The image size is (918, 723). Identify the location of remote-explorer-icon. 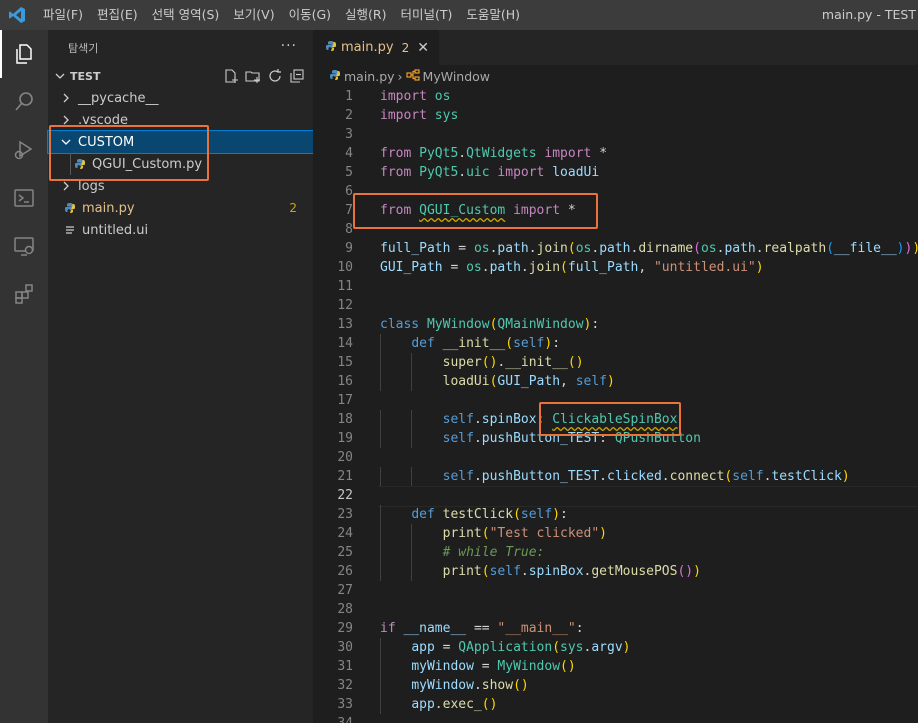
(24, 246).